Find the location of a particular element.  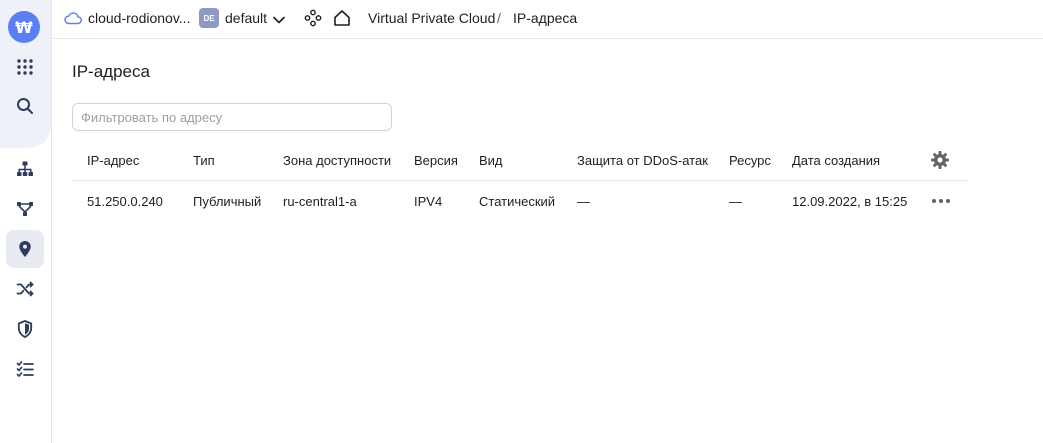

column-header-zone: Зона доступности is located at coordinates (337, 160).